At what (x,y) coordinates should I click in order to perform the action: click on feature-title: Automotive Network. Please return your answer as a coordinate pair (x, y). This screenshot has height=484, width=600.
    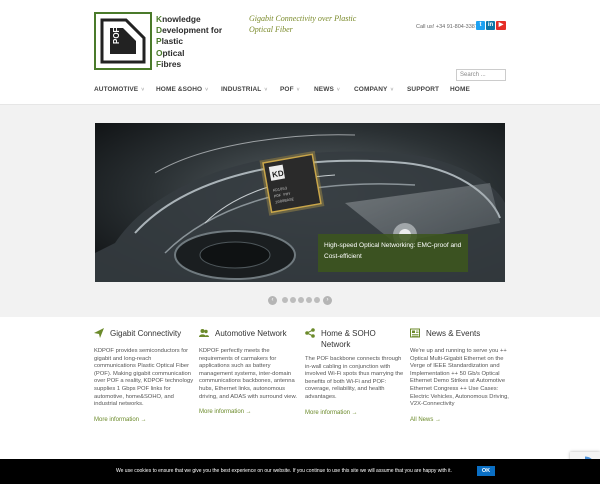
    Looking at the image, I should click on (251, 333).